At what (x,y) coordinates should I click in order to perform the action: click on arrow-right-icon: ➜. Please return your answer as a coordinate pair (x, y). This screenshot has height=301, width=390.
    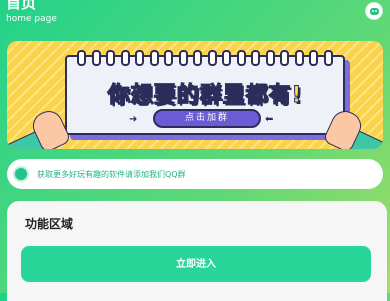
    Looking at the image, I should click on (133, 119).